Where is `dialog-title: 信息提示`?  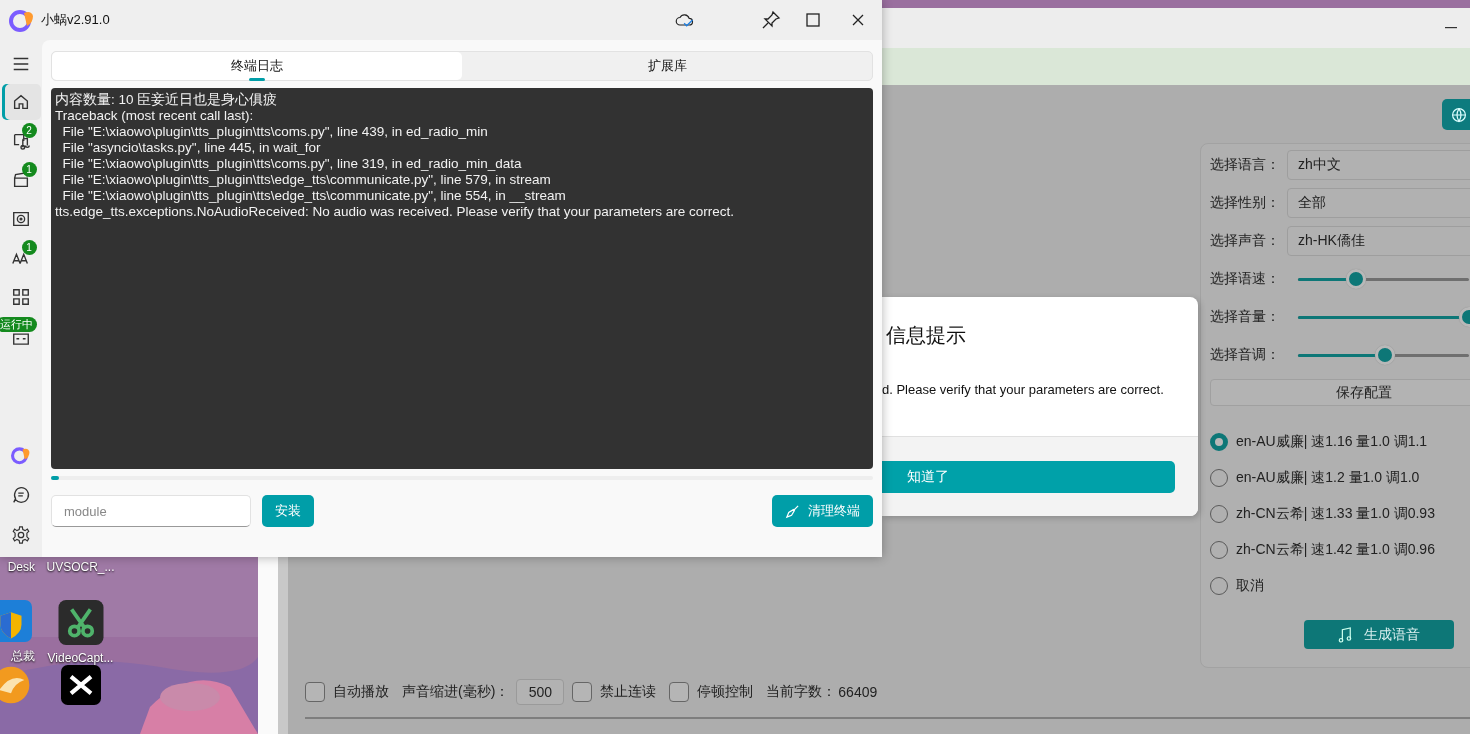
dialog-title: 信息提示 is located at coordinates (926, 335).